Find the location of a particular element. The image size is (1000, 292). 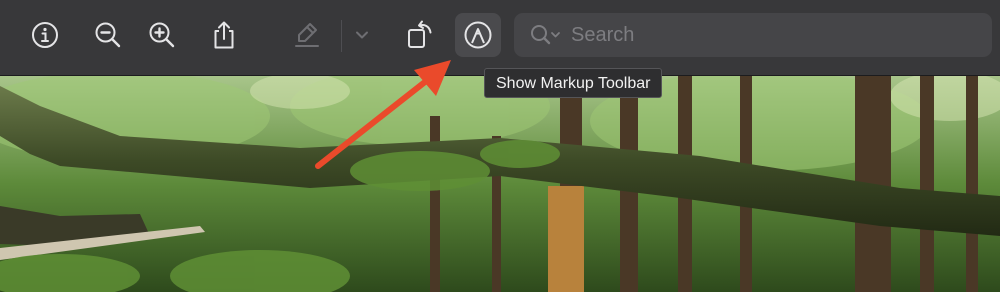

tooltip: Show Markup Toolbar is located at coordinates (573, 83).